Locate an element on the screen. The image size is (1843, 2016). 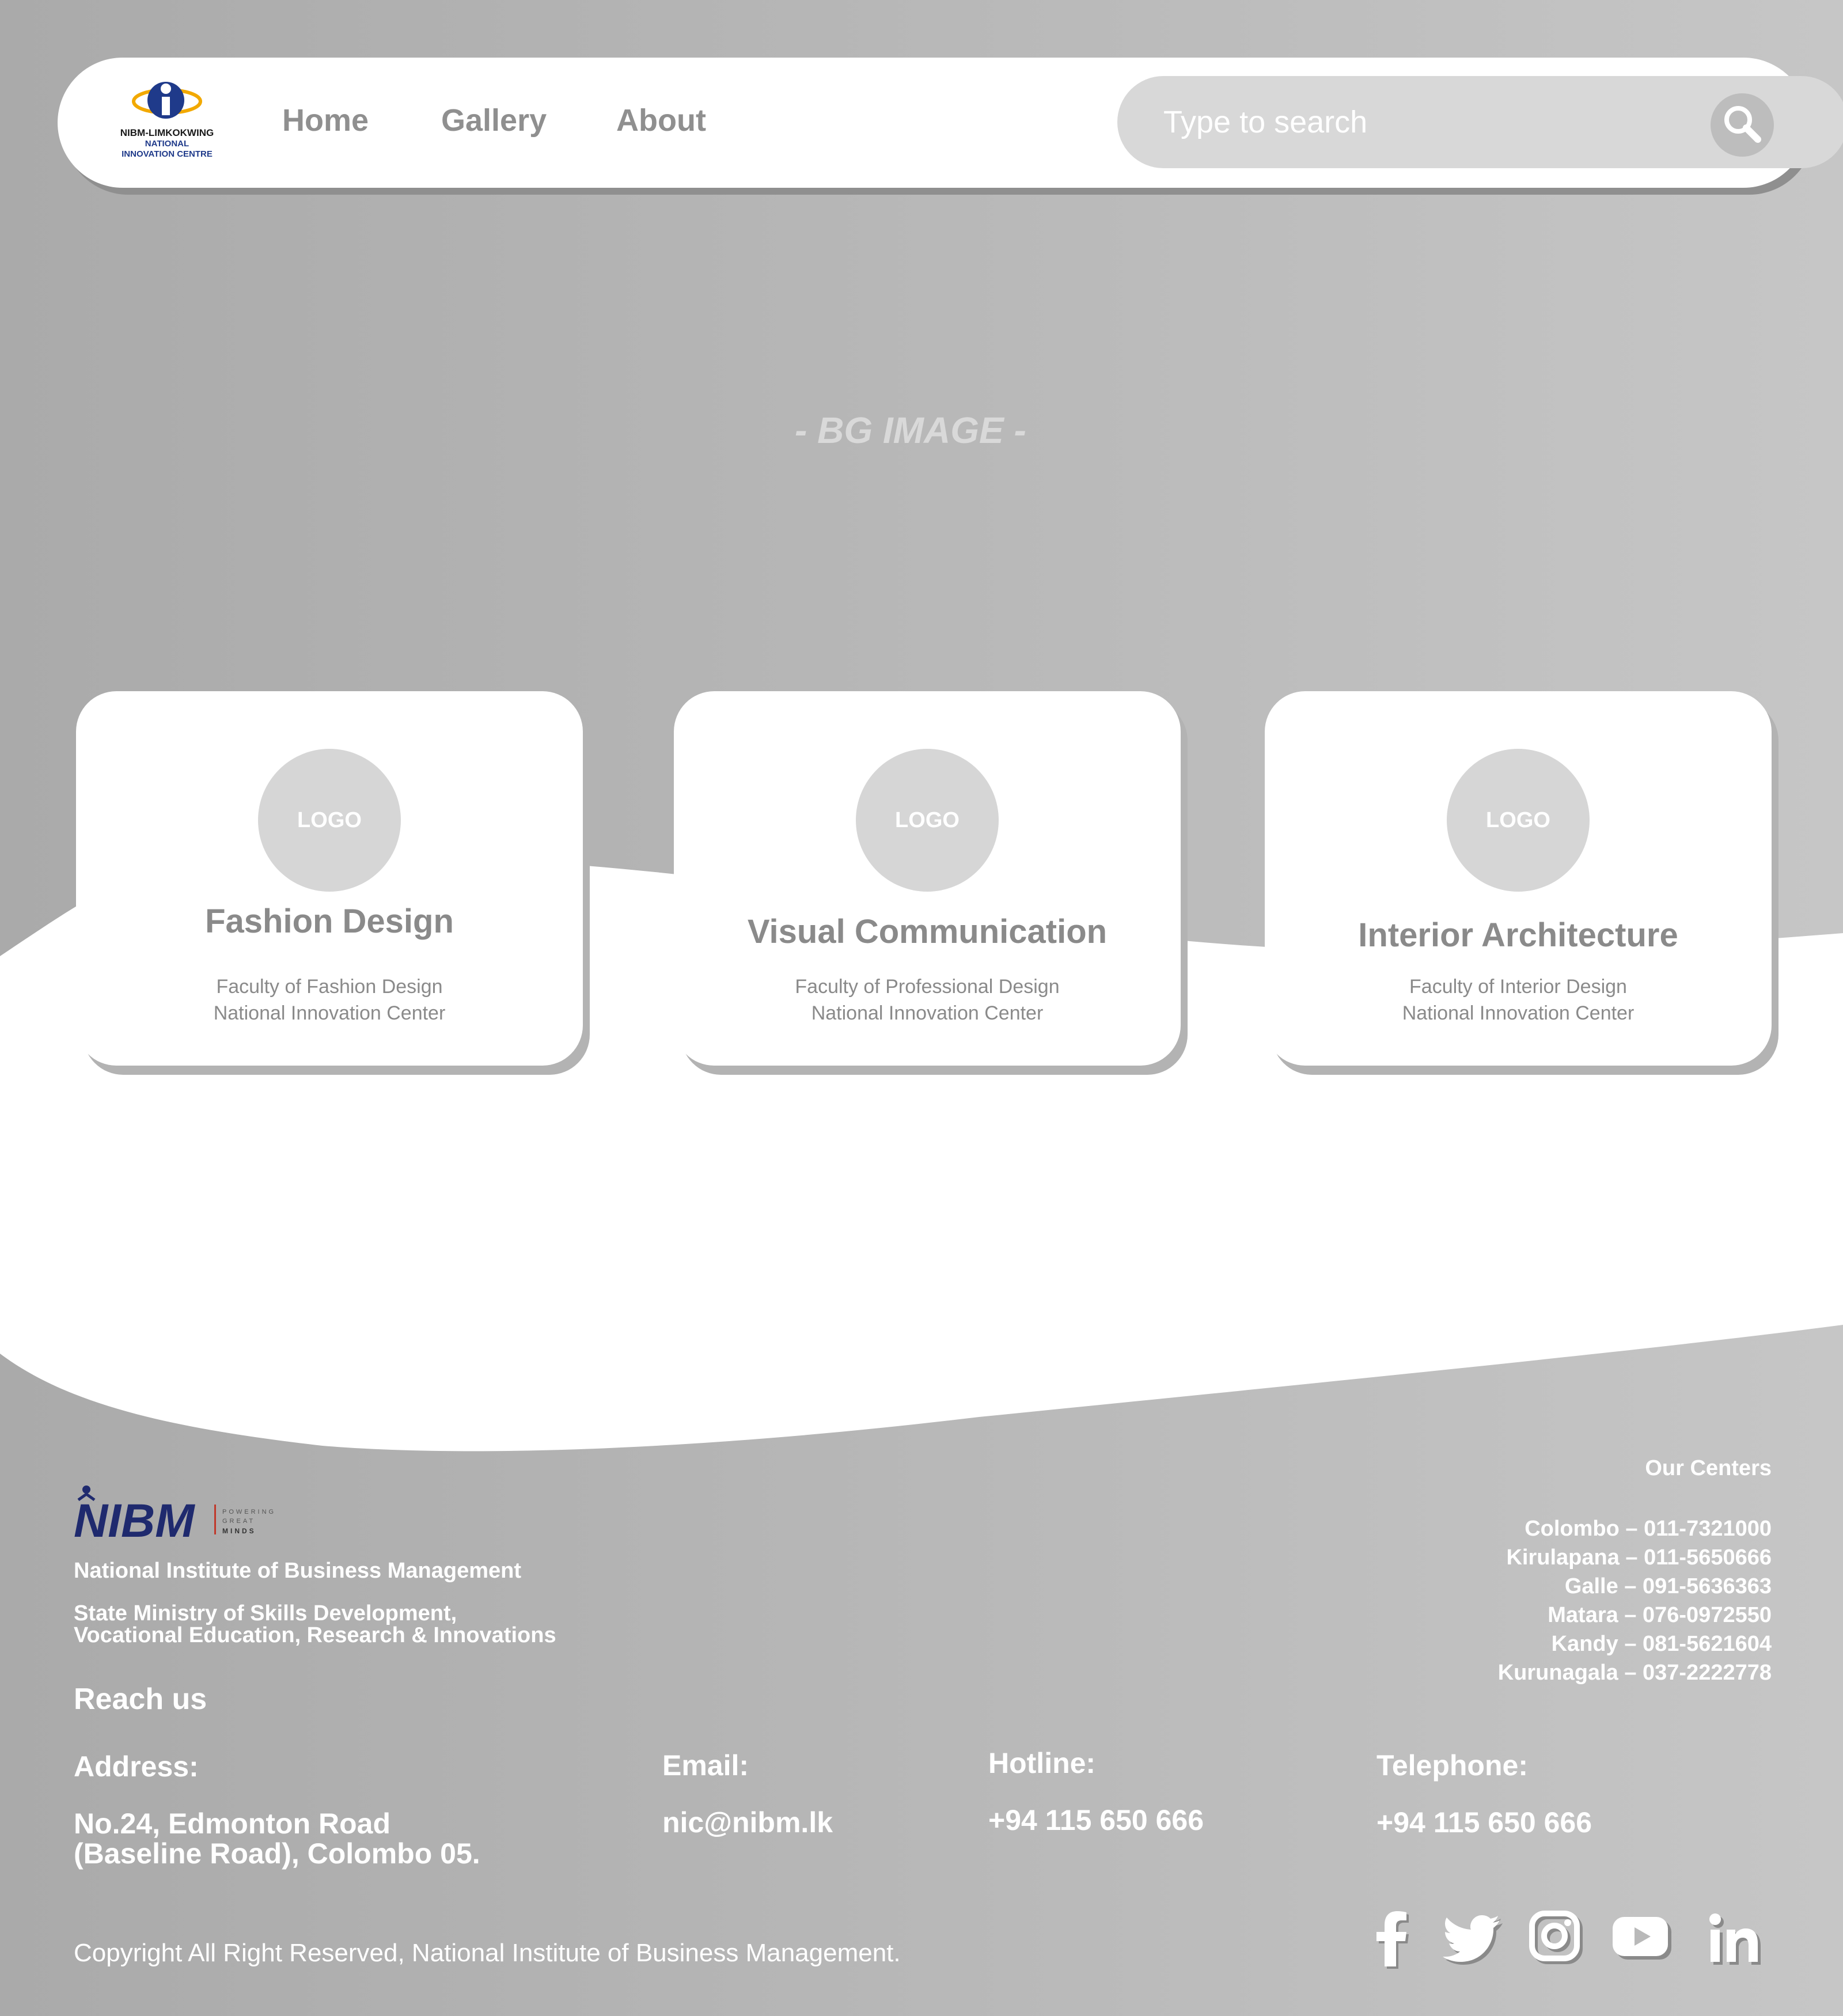
email-link: nic@nibm.lk is located at coordinates (747, 1822).